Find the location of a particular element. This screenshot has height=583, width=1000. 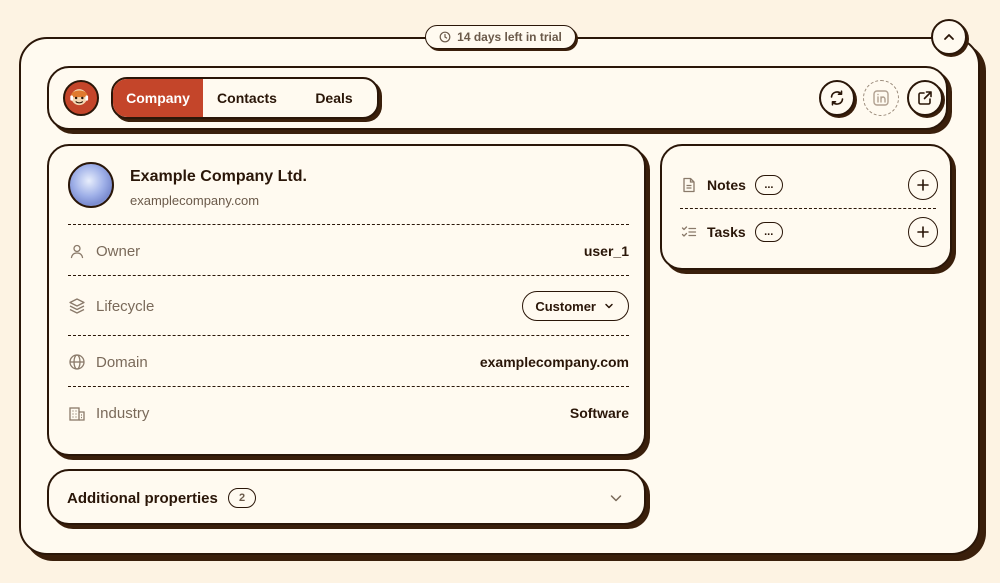

property-row-domain: Domain examplecompany.com is located at coordinates (348, 362).